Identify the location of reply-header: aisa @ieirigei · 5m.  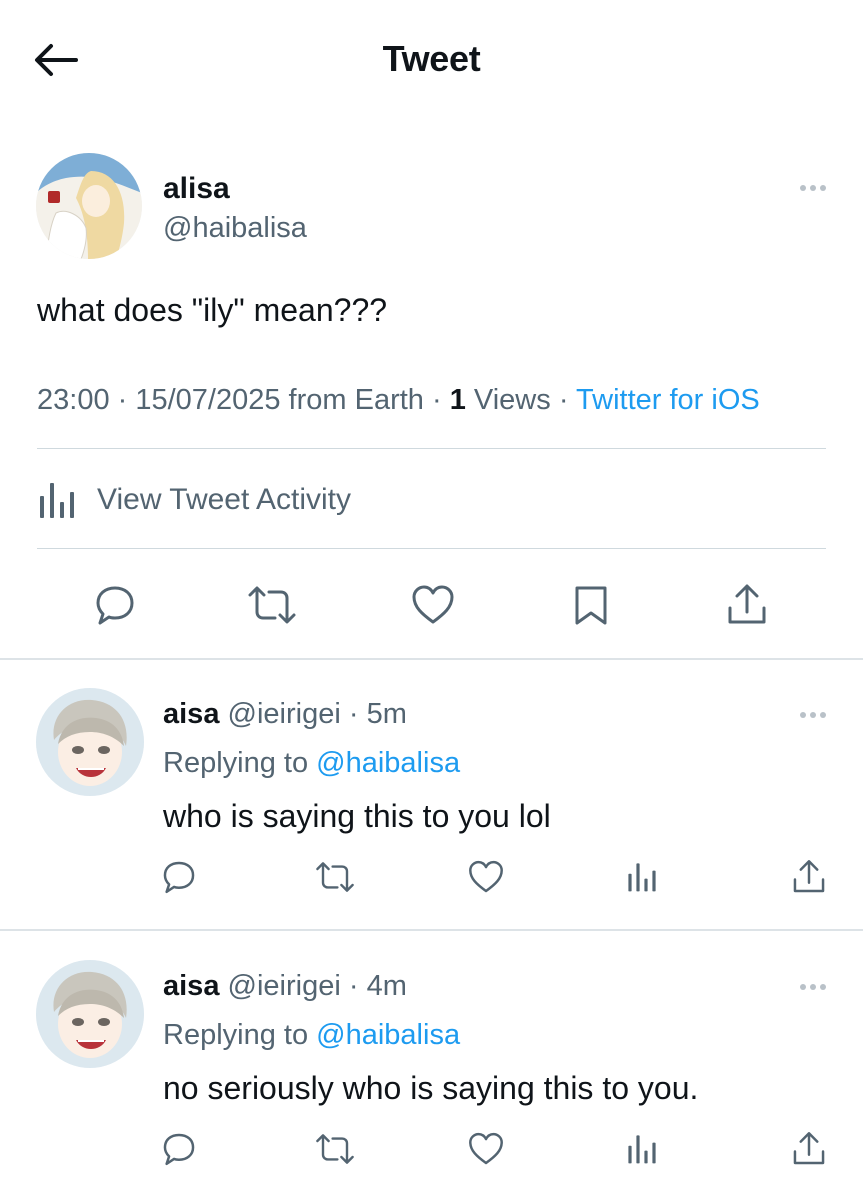
(285, 714).